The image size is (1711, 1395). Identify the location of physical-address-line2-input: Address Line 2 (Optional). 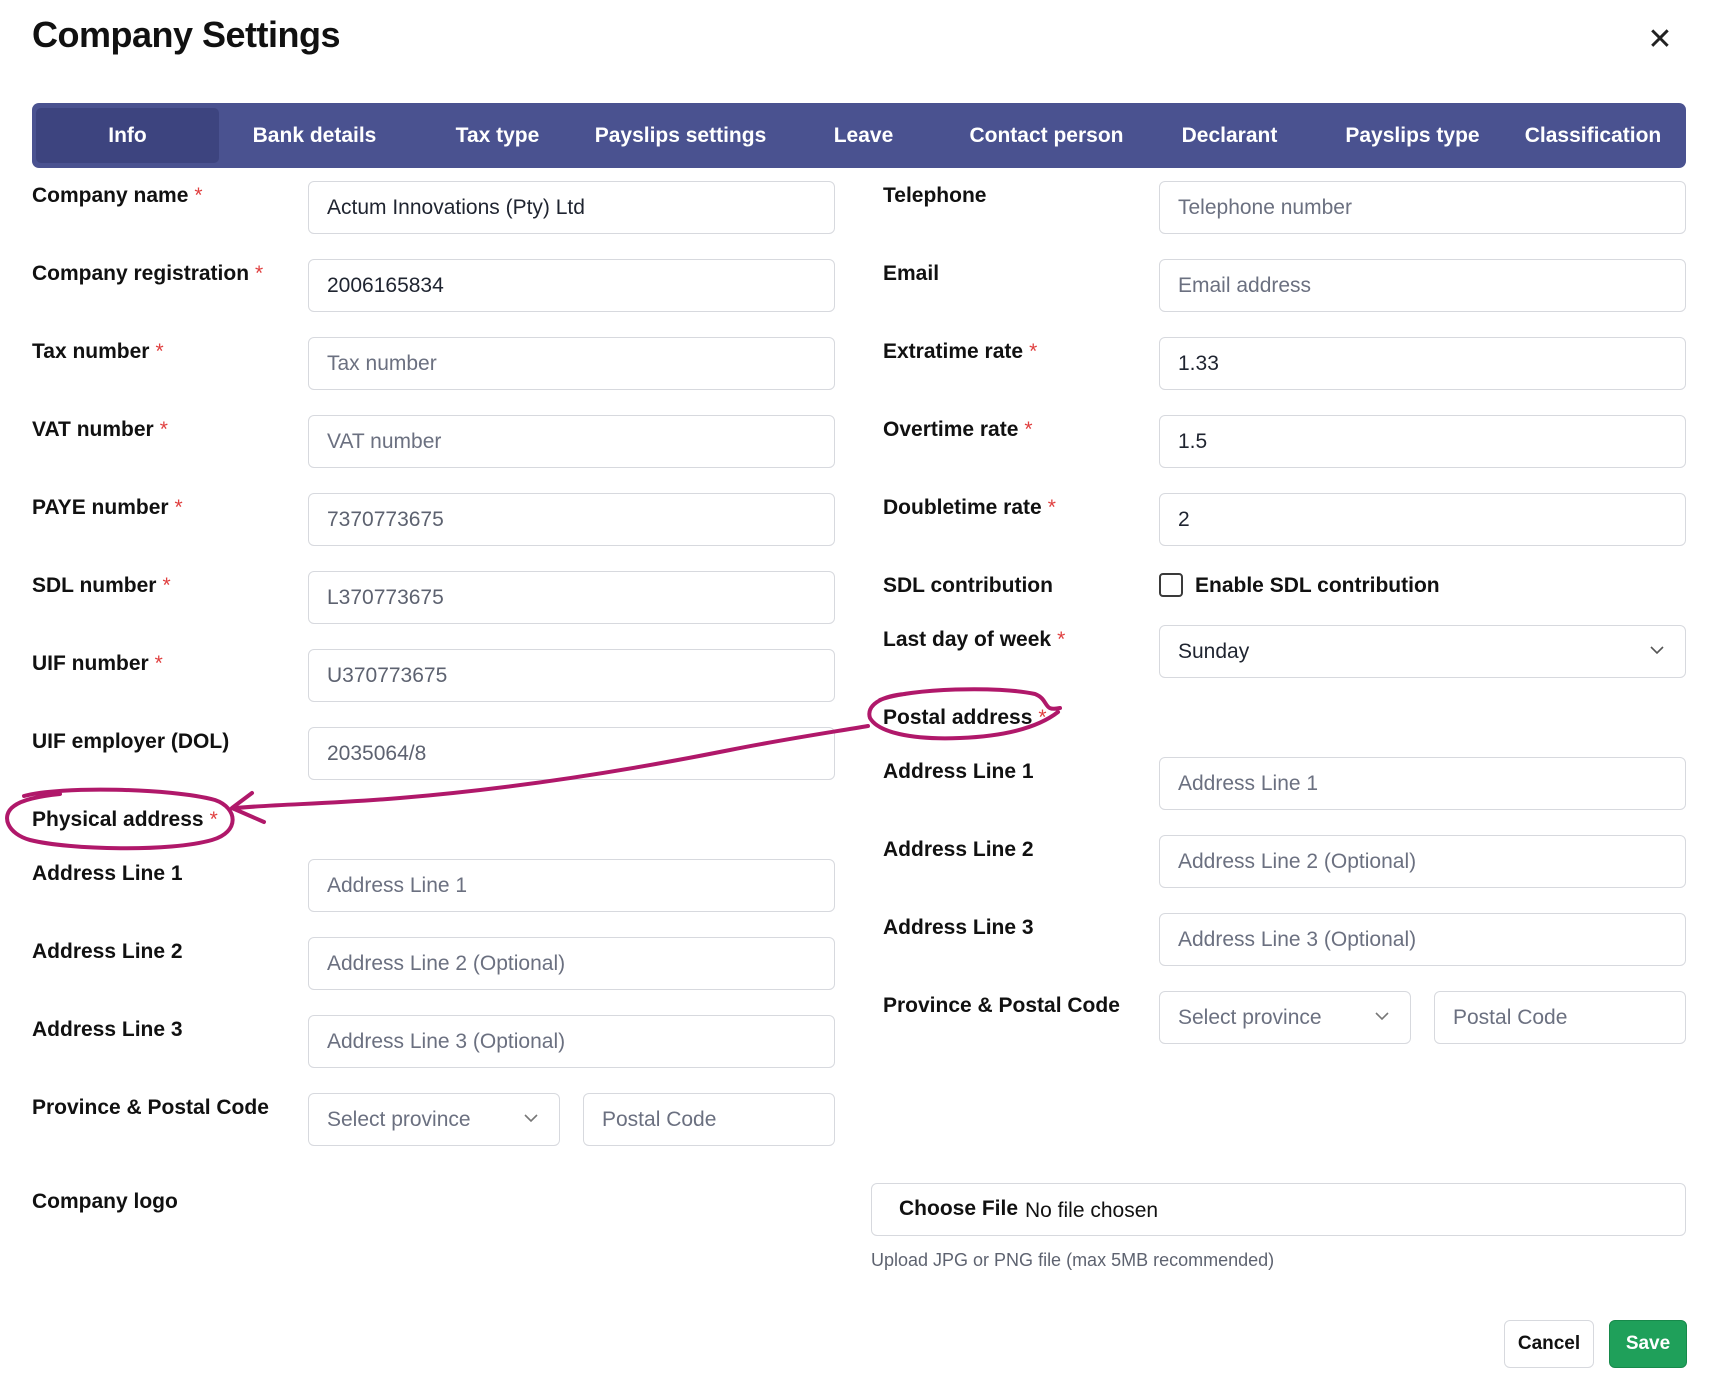
(571, 963).